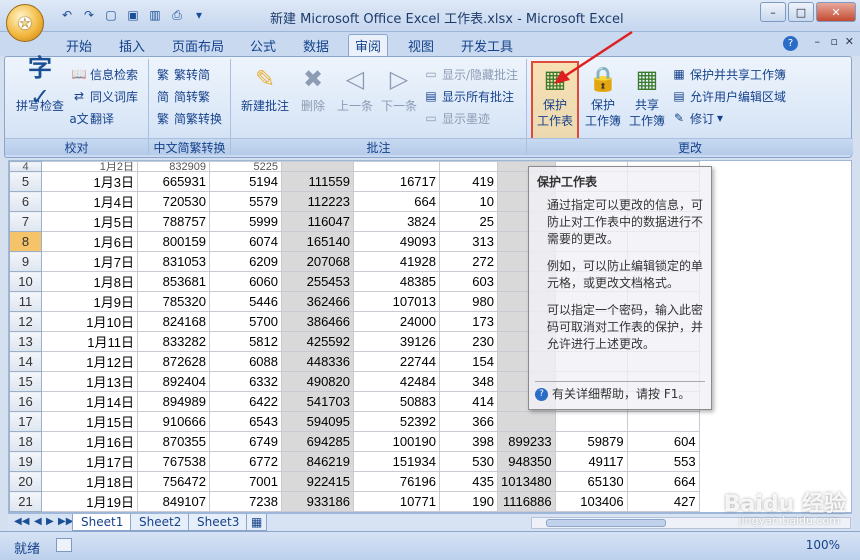 This screenshot has height=560, width=860. Describe the element at coordinates (526, 461) in the screenshot. I see `table-cell: 948350` at that location.